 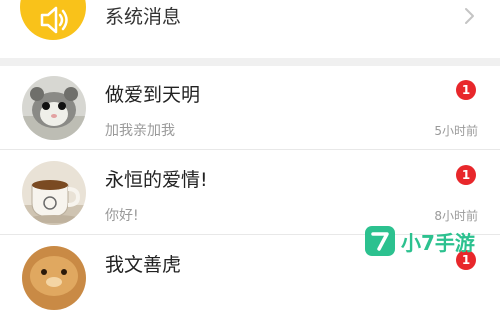 I want to click on section-divider, so click(x=250, y=62).